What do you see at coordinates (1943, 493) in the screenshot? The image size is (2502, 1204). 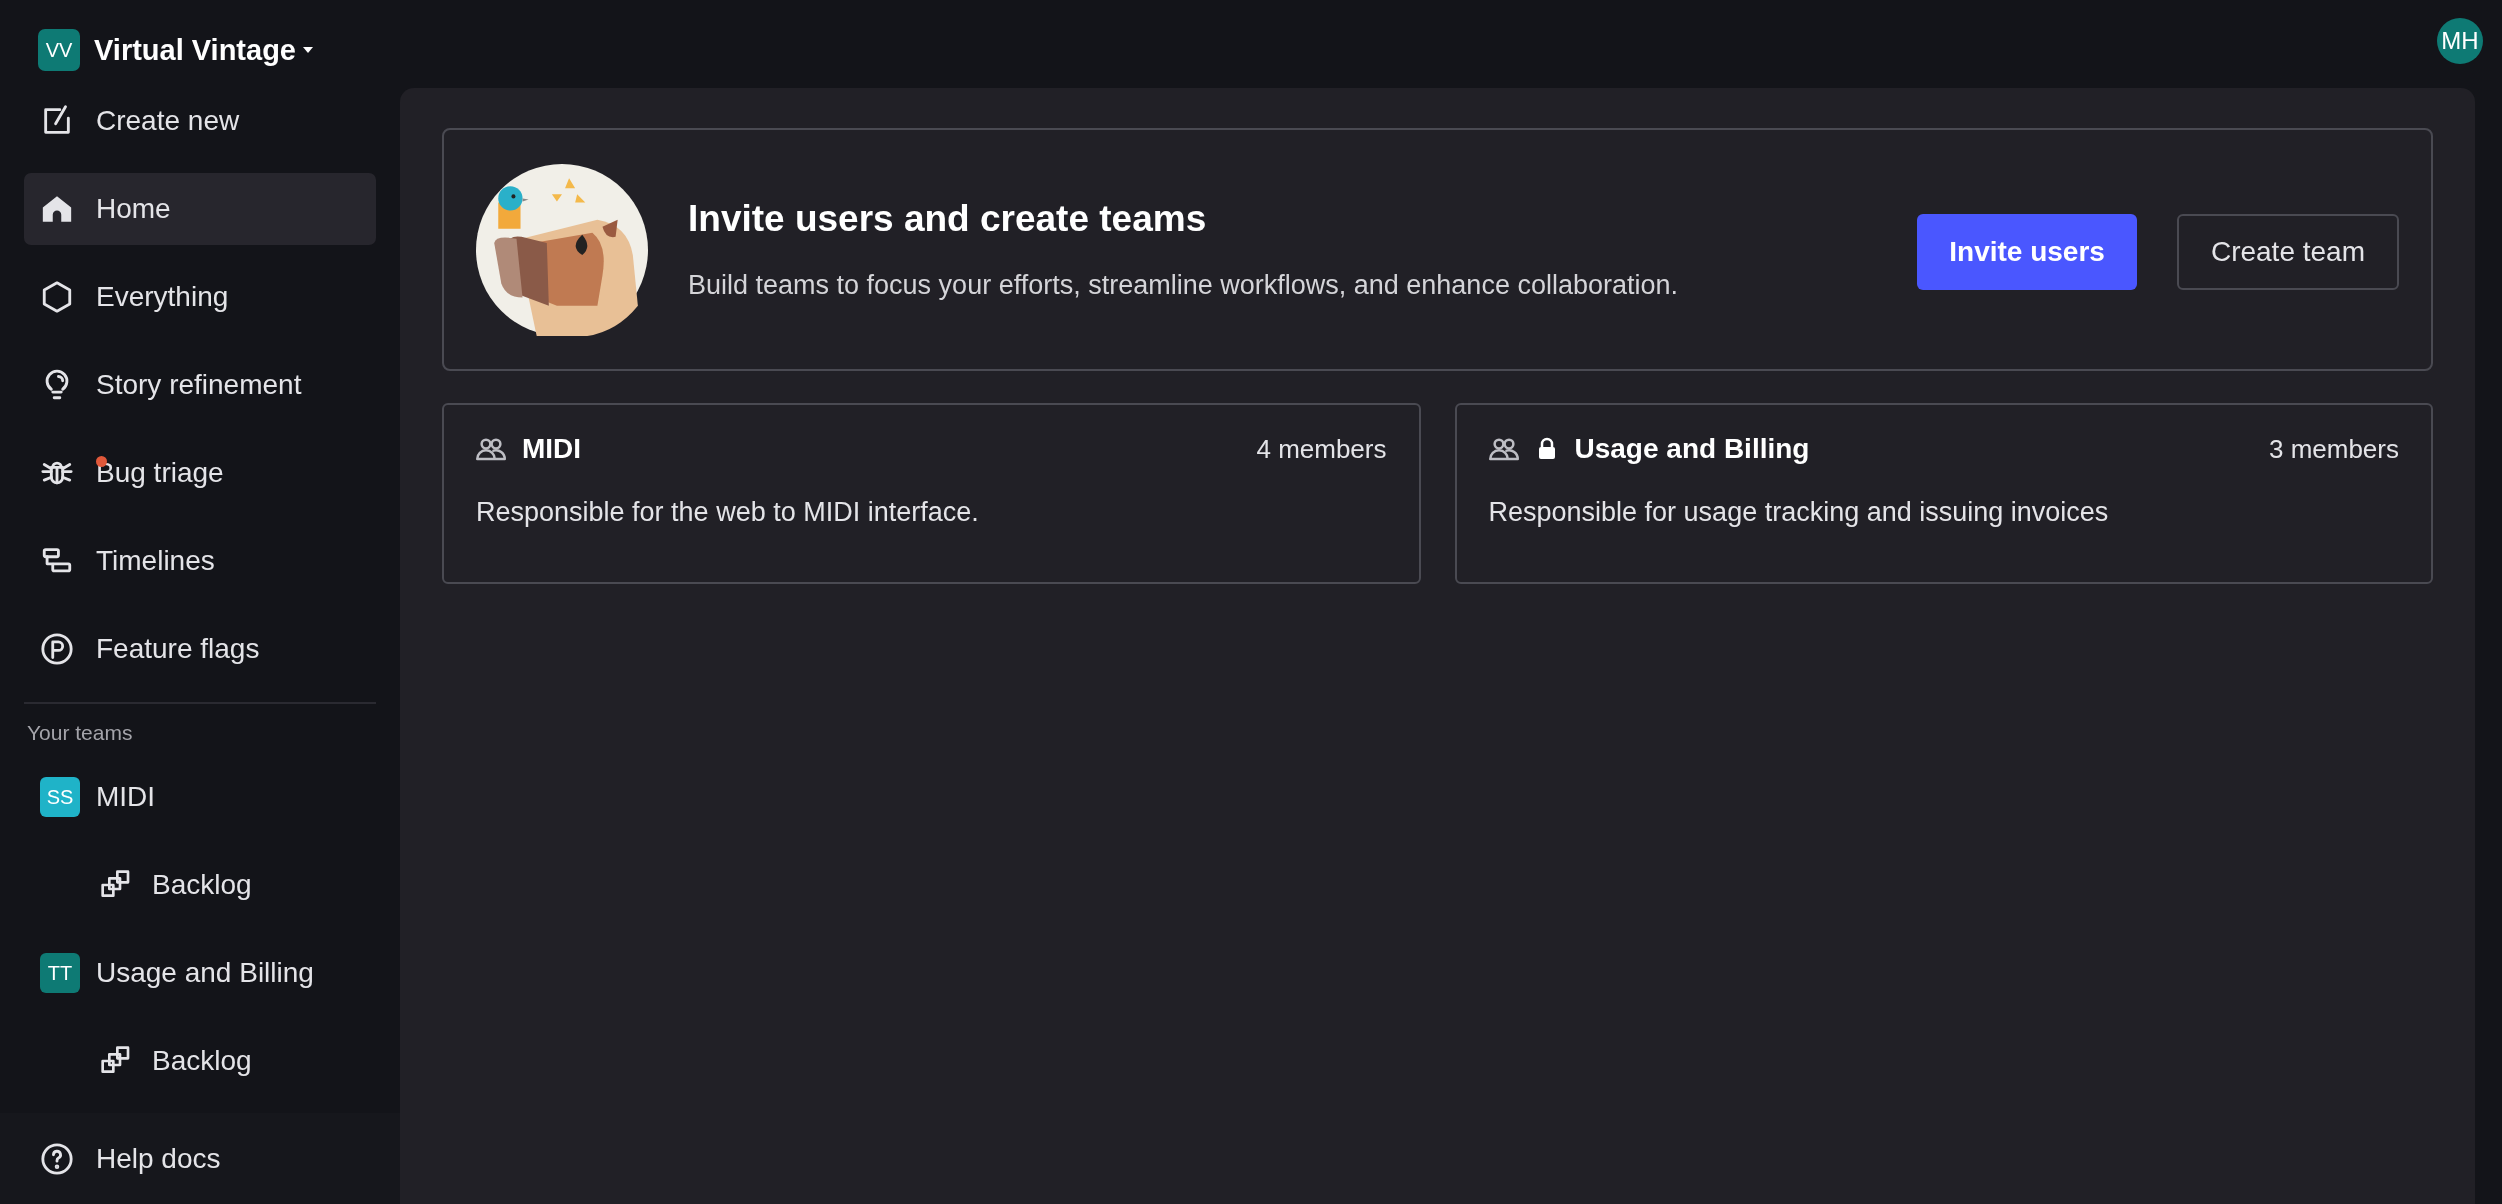 I see `team-card: Usage and Billing 3 members Responsible for usage tracking and issuing invoices` at bounding box center [1943, 493].